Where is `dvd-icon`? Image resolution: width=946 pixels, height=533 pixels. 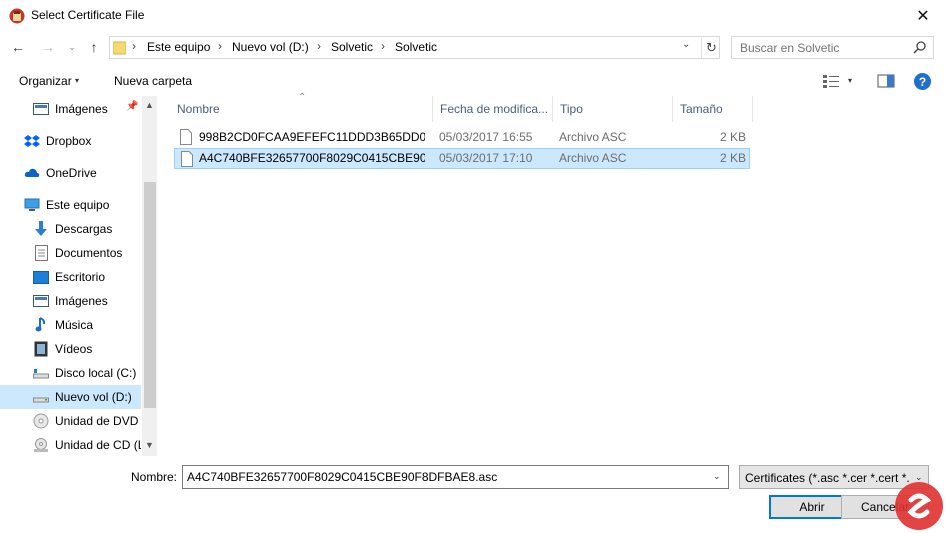
dvd-icon is located at coordinates (41, 421).